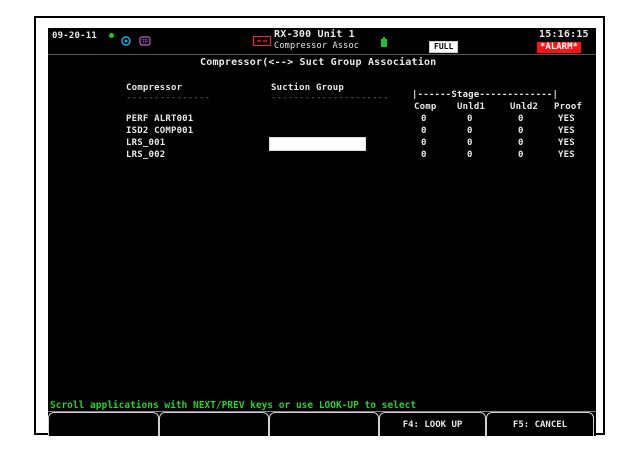 This screenshot has width=641, height=453. Describe the element at coordinates (126, 40) in the screenshot. I see `network-icon` at that location.